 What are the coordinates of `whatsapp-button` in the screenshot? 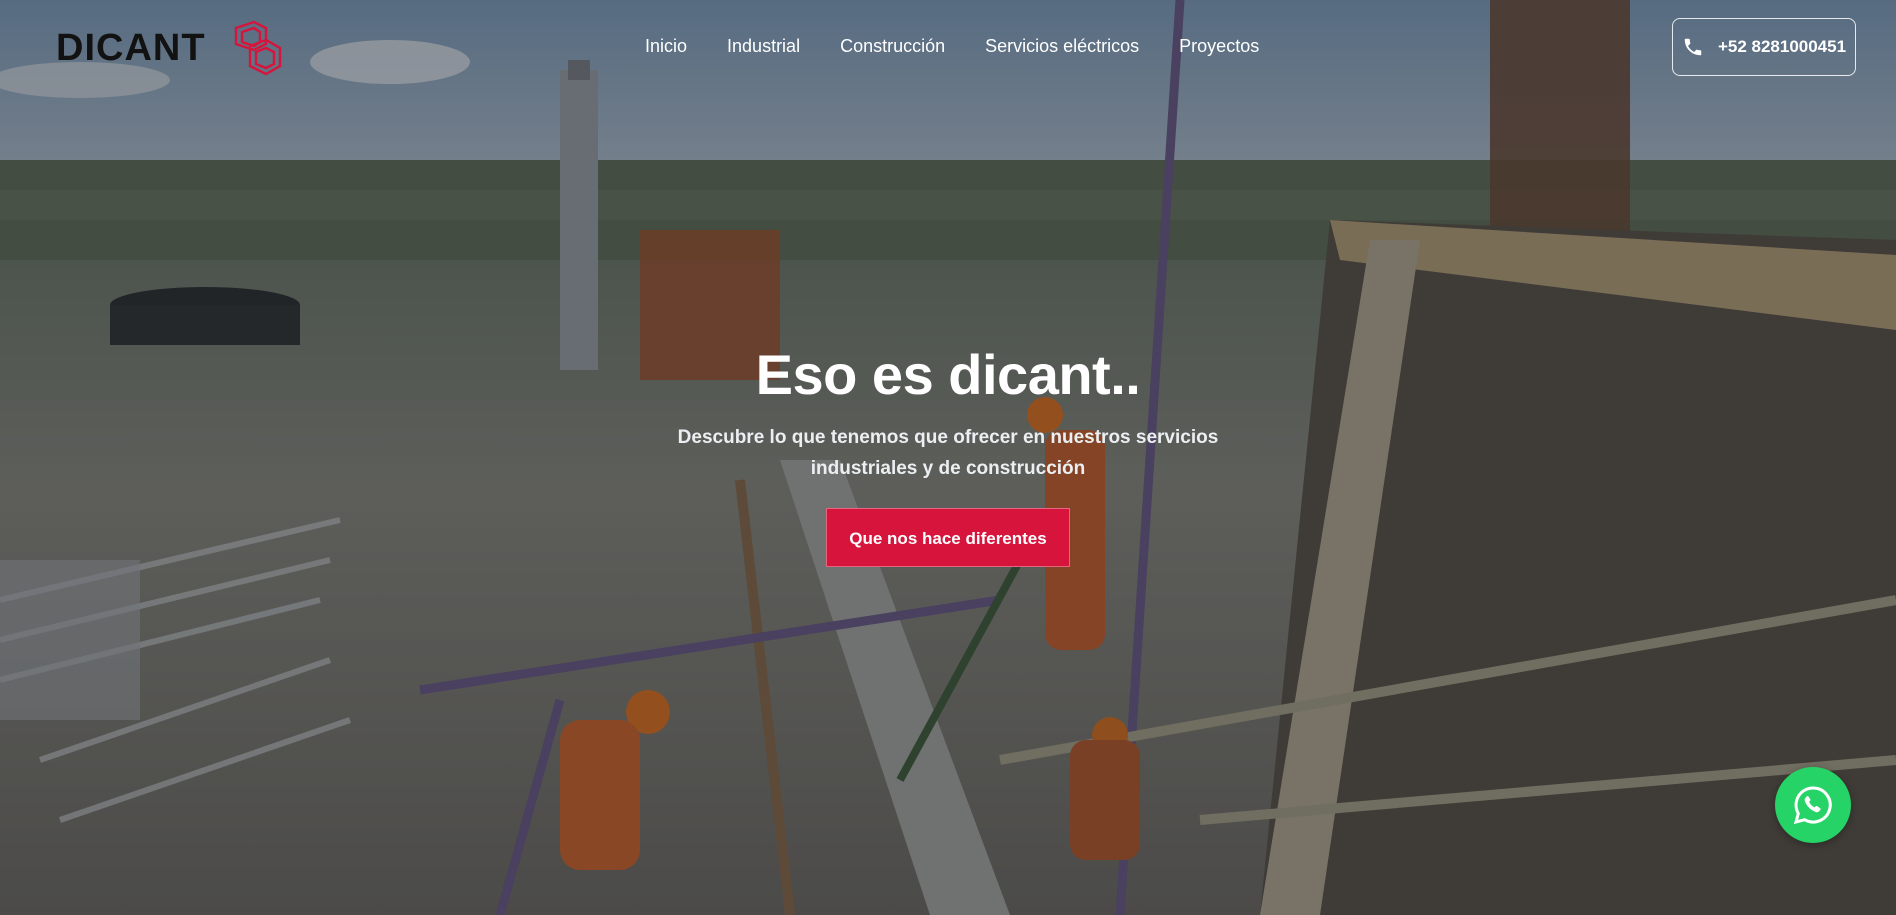 It's located at (1813, 805).